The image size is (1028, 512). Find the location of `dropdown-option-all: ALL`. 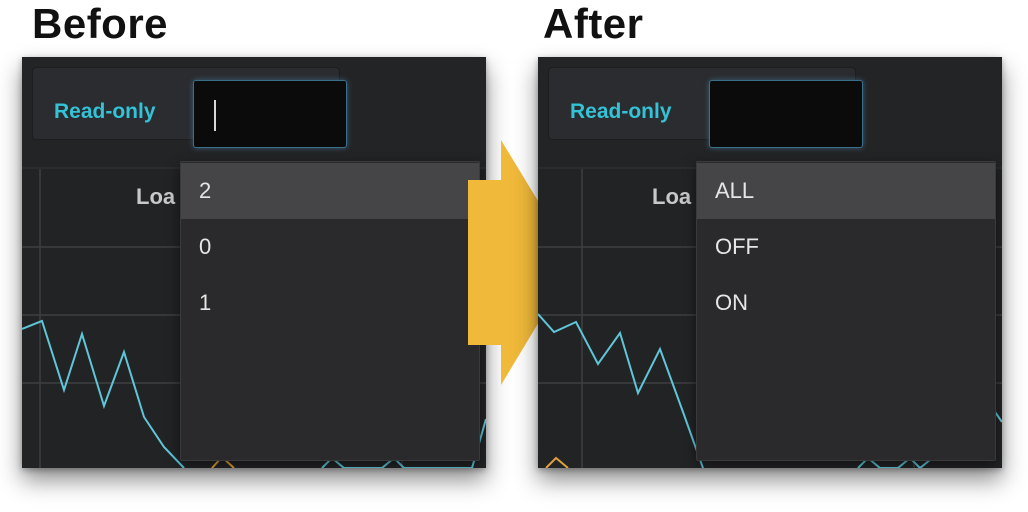

dropdown-option-all: ALL is located at coordinates (846, 191).